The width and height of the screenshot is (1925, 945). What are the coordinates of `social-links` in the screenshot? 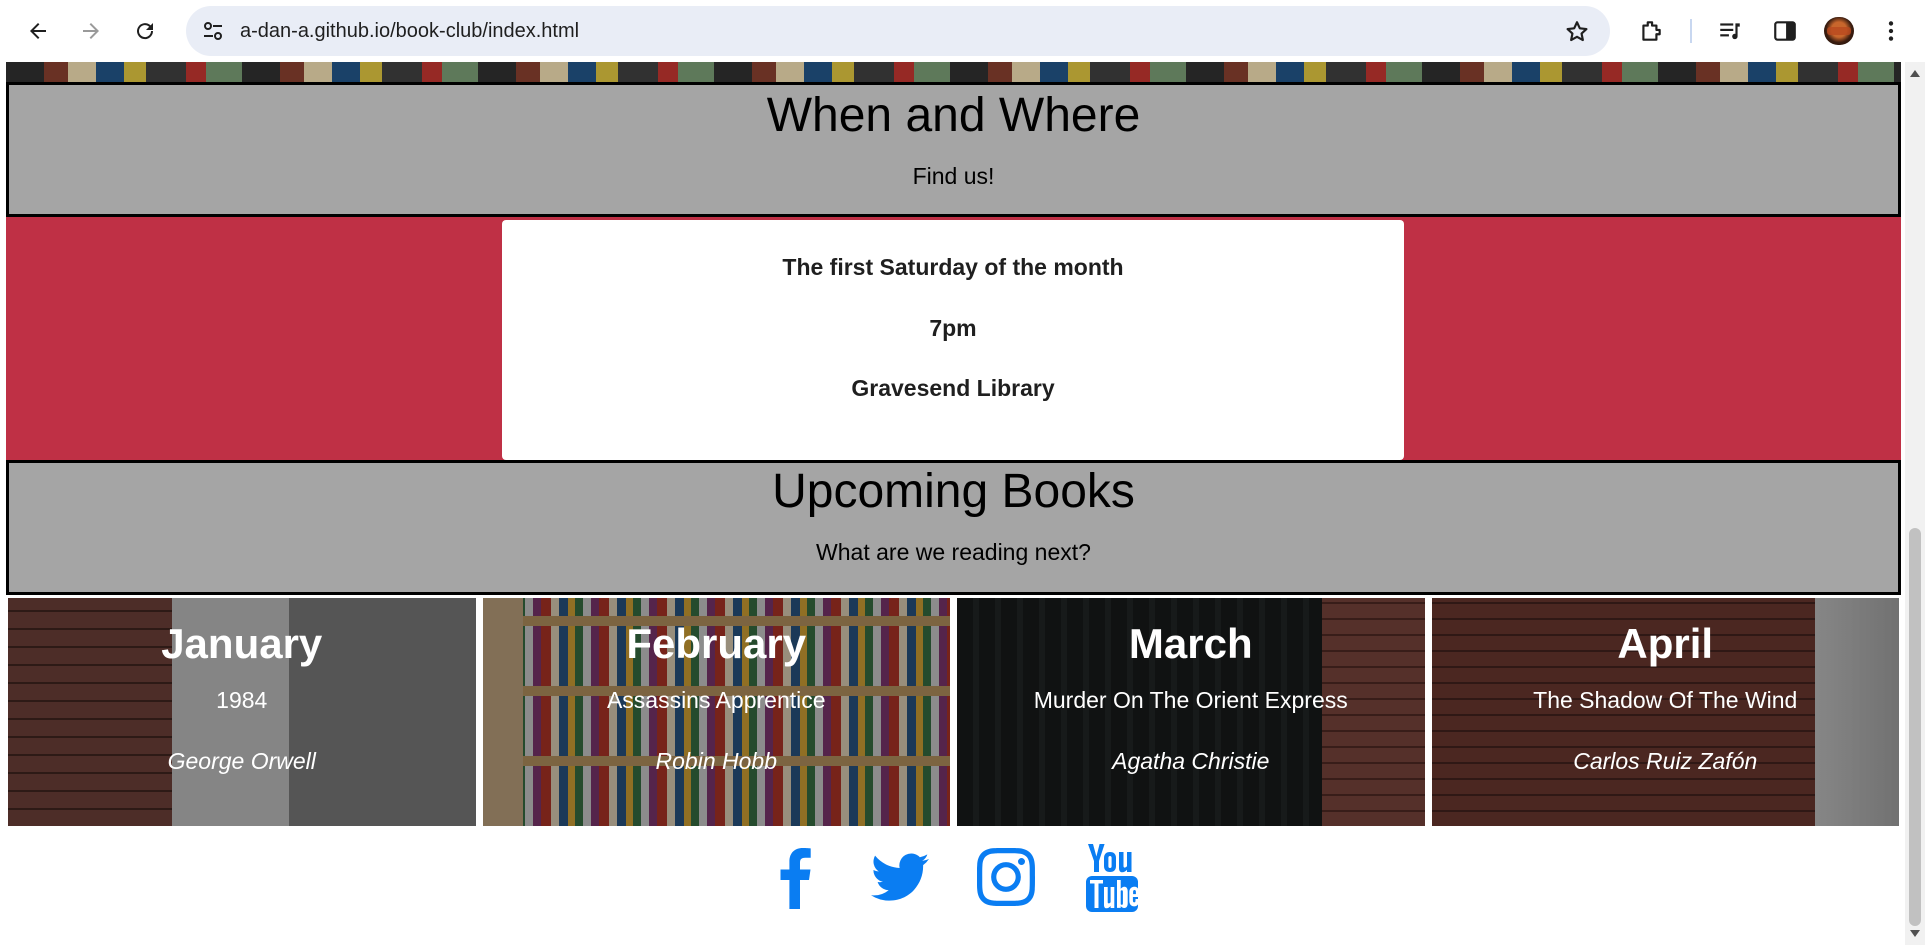 It's located at (952, 882).